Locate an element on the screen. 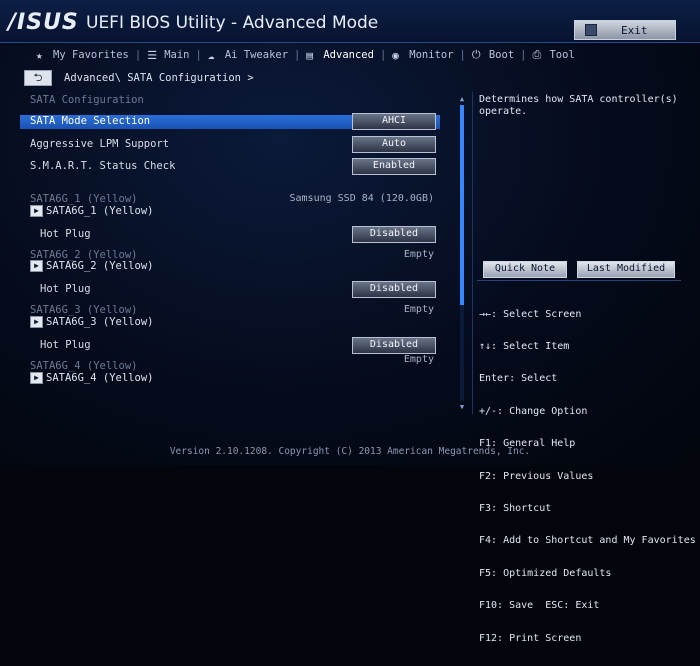  port-heading-label: SATA6G_4 (Yellow) is located at coordinates (84, 366).